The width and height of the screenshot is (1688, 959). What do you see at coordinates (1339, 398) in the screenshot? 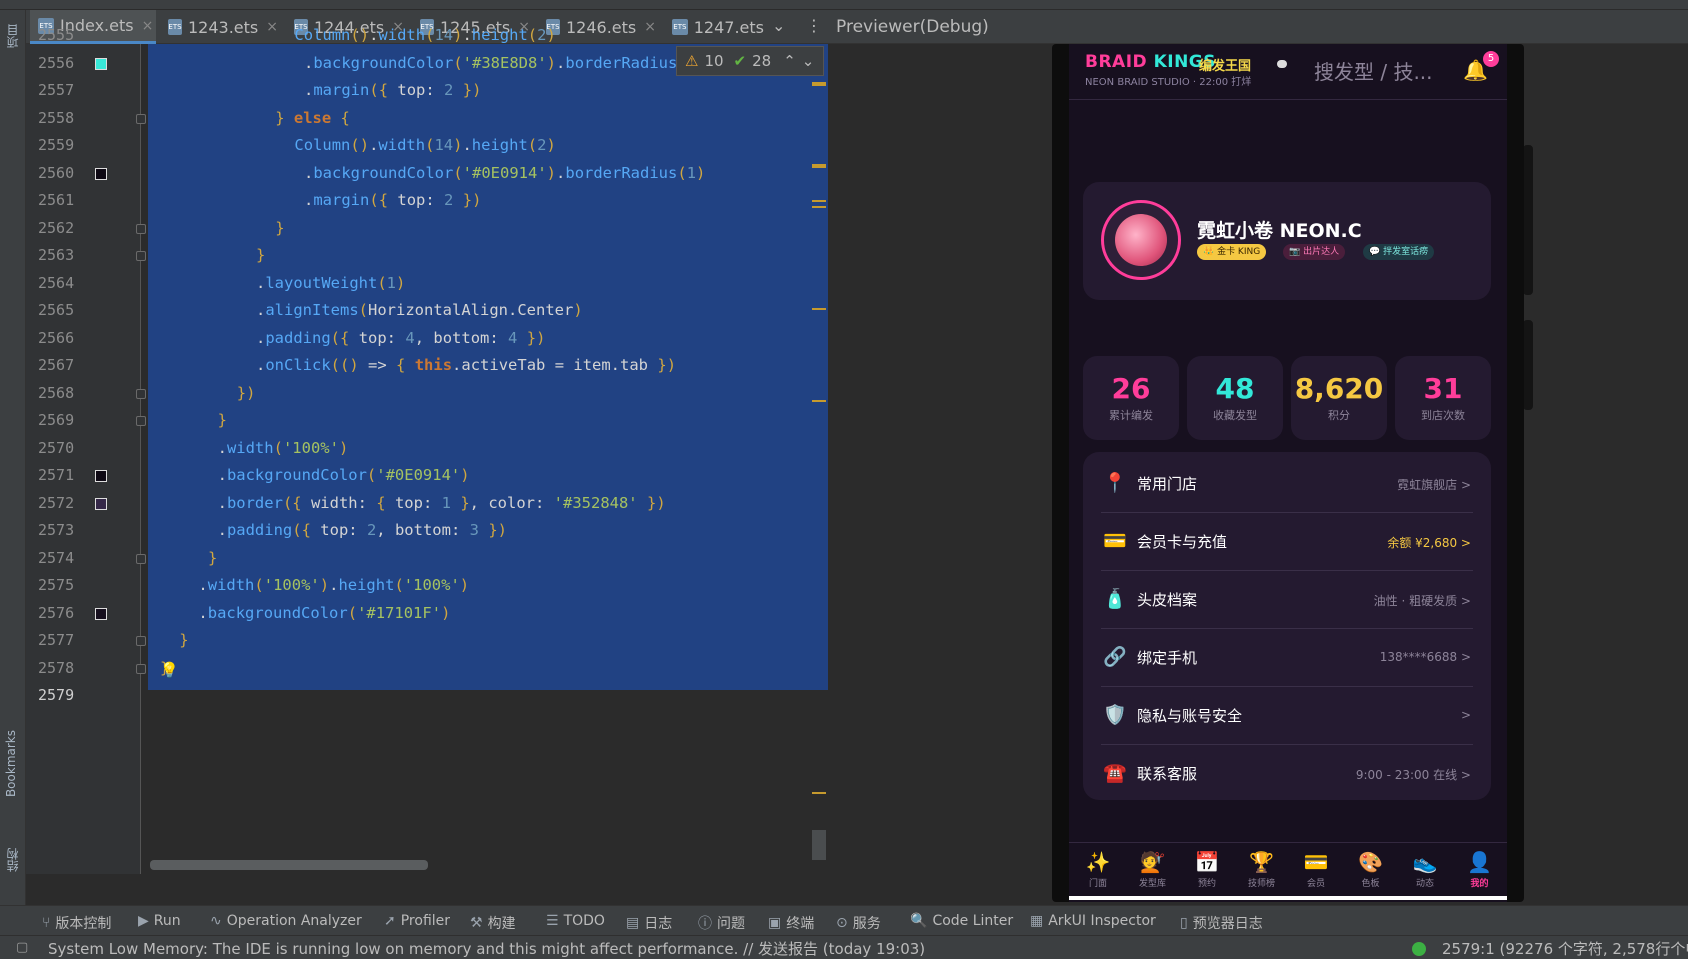
I see `stat-points: 8,620 积分` at bounding box center [1339, 398].